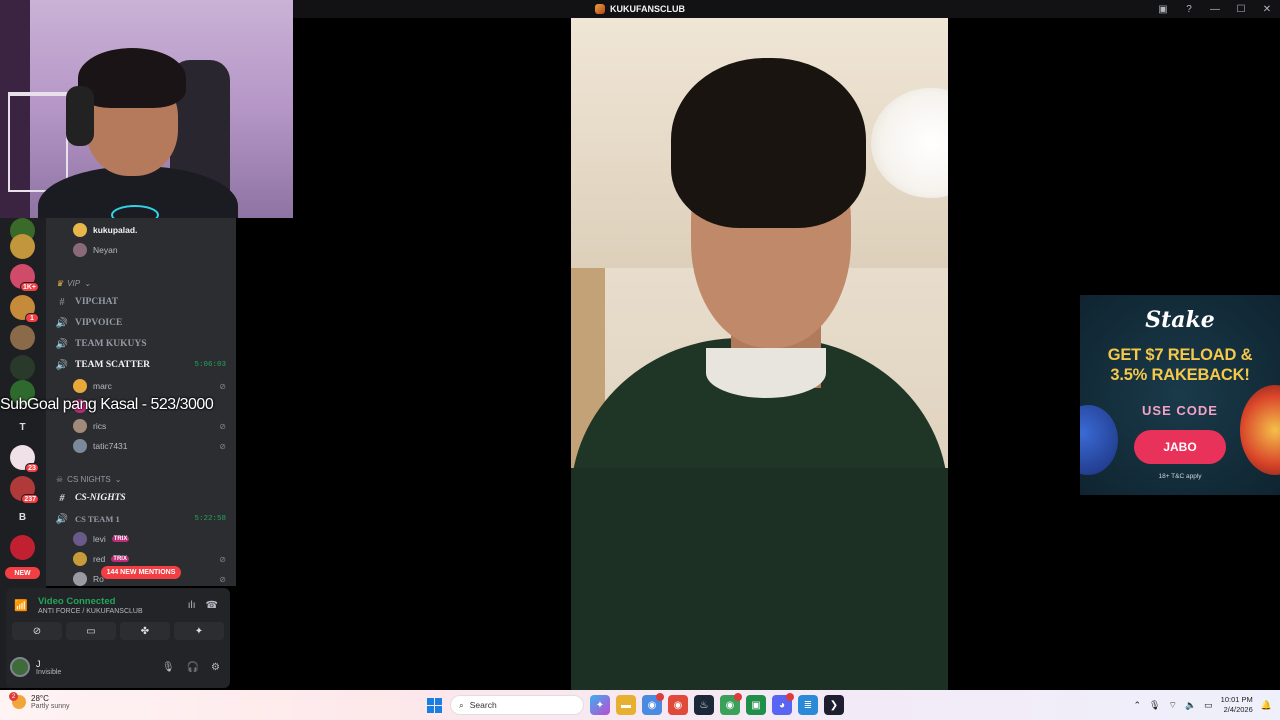 This screenshot has height=720, width=1280. I want to click on disconnect-icon: ☎, so click(212, 605).